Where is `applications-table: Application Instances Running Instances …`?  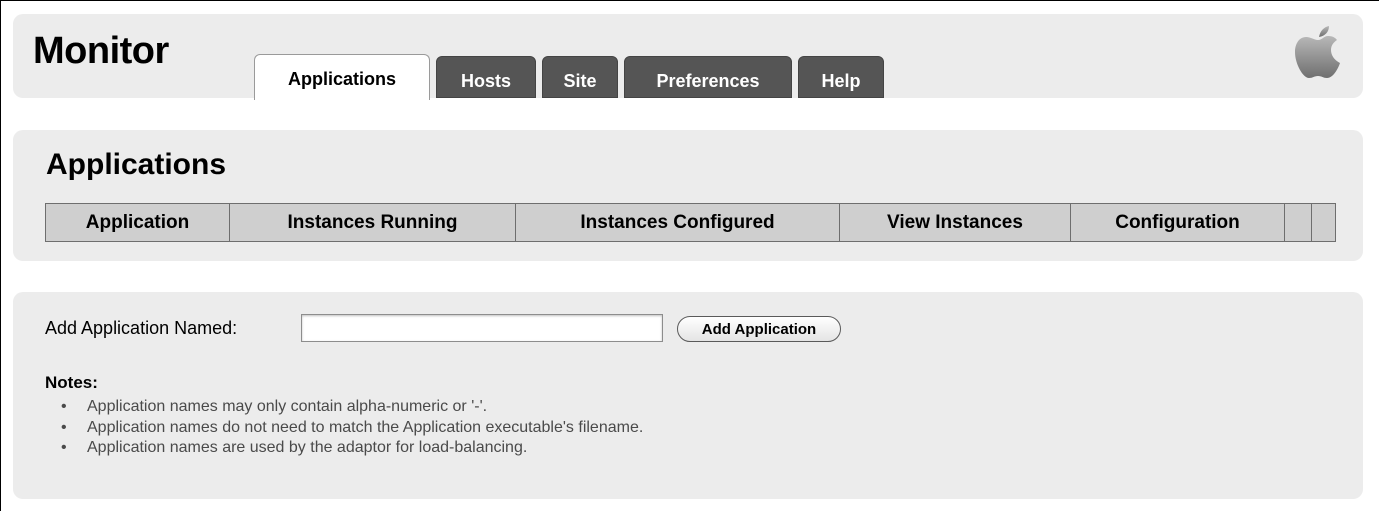
applications-table: Application Instances Running Instances … is located at coordinates (690, 222).